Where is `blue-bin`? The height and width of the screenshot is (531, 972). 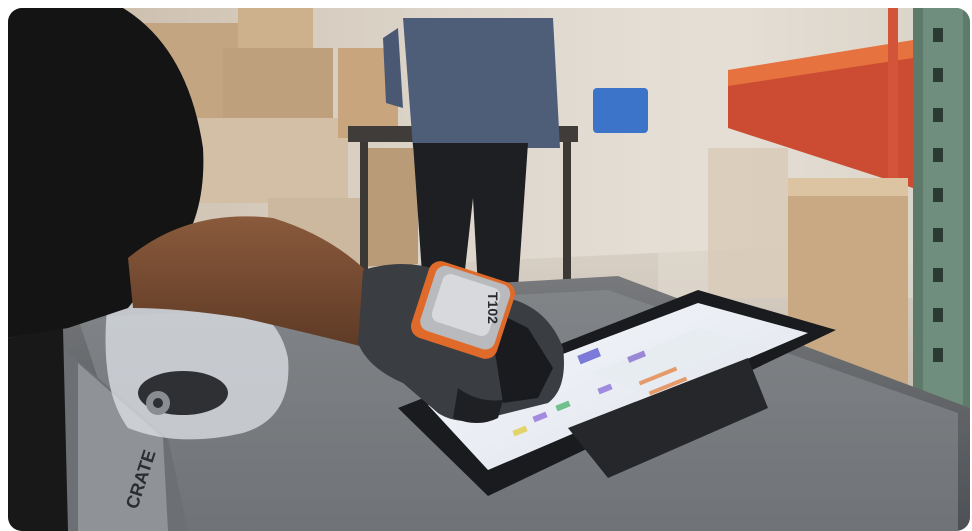 blue-bin is located at coordinates (620, 110).